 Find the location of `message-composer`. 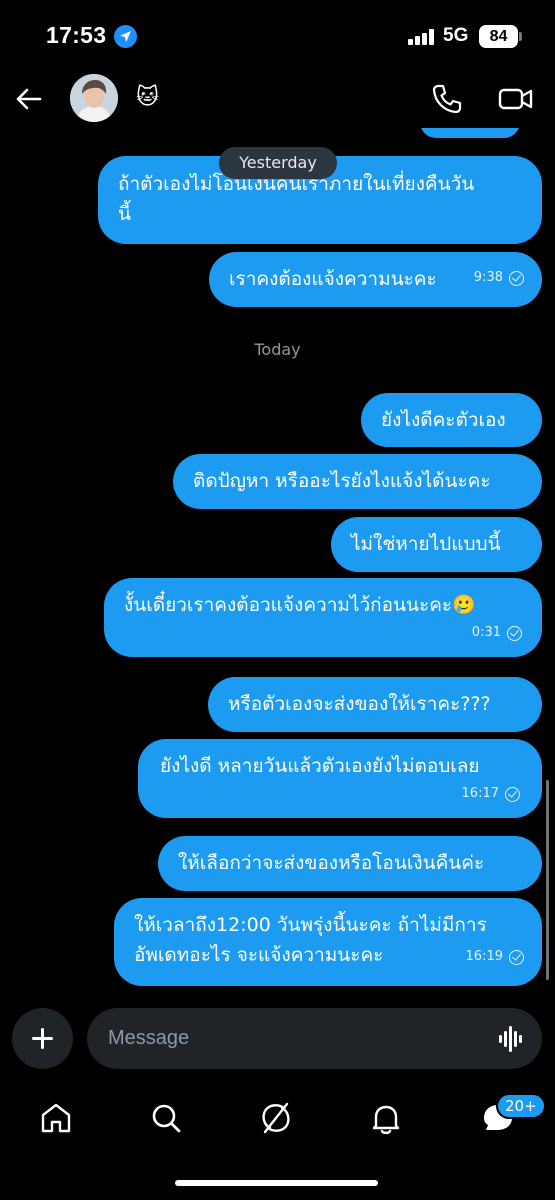

message-composer is located at coordinates (277, 1040).